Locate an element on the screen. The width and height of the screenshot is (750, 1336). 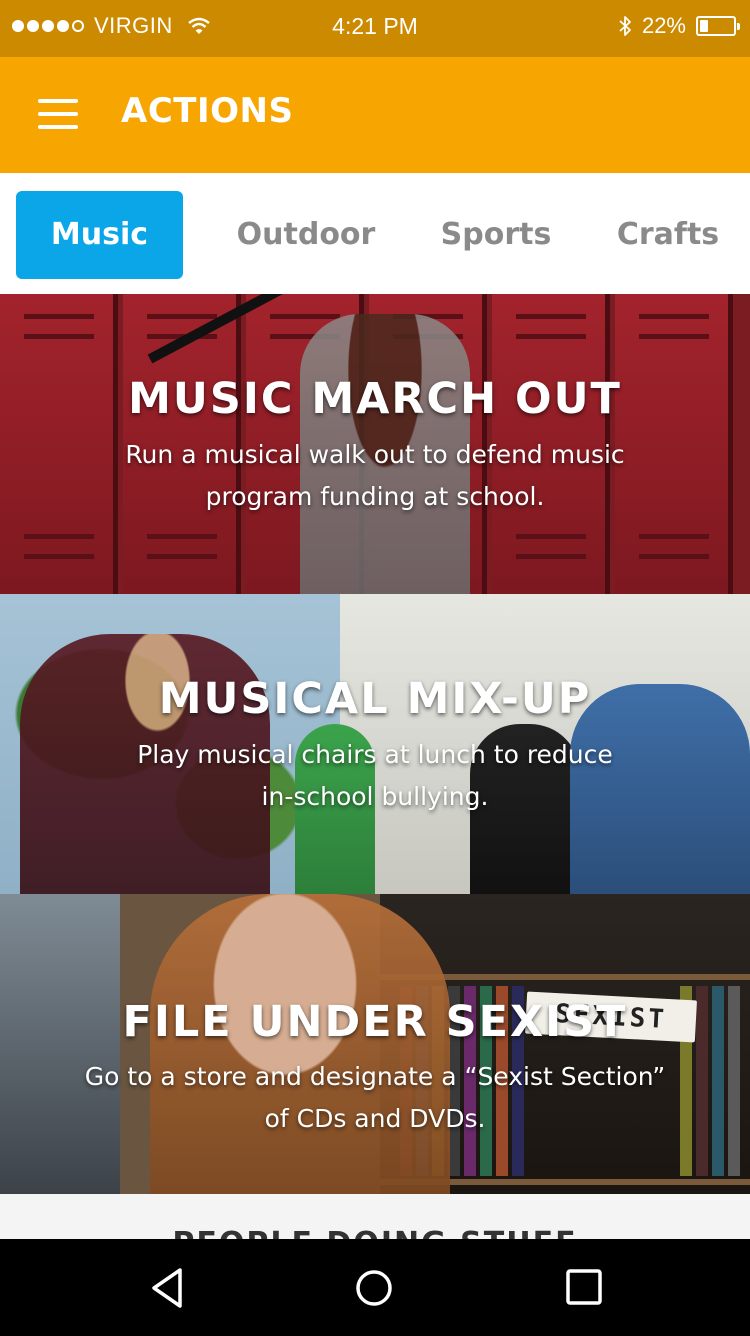
card-description-line: program funding at school. is located at coordinates (375, 496).